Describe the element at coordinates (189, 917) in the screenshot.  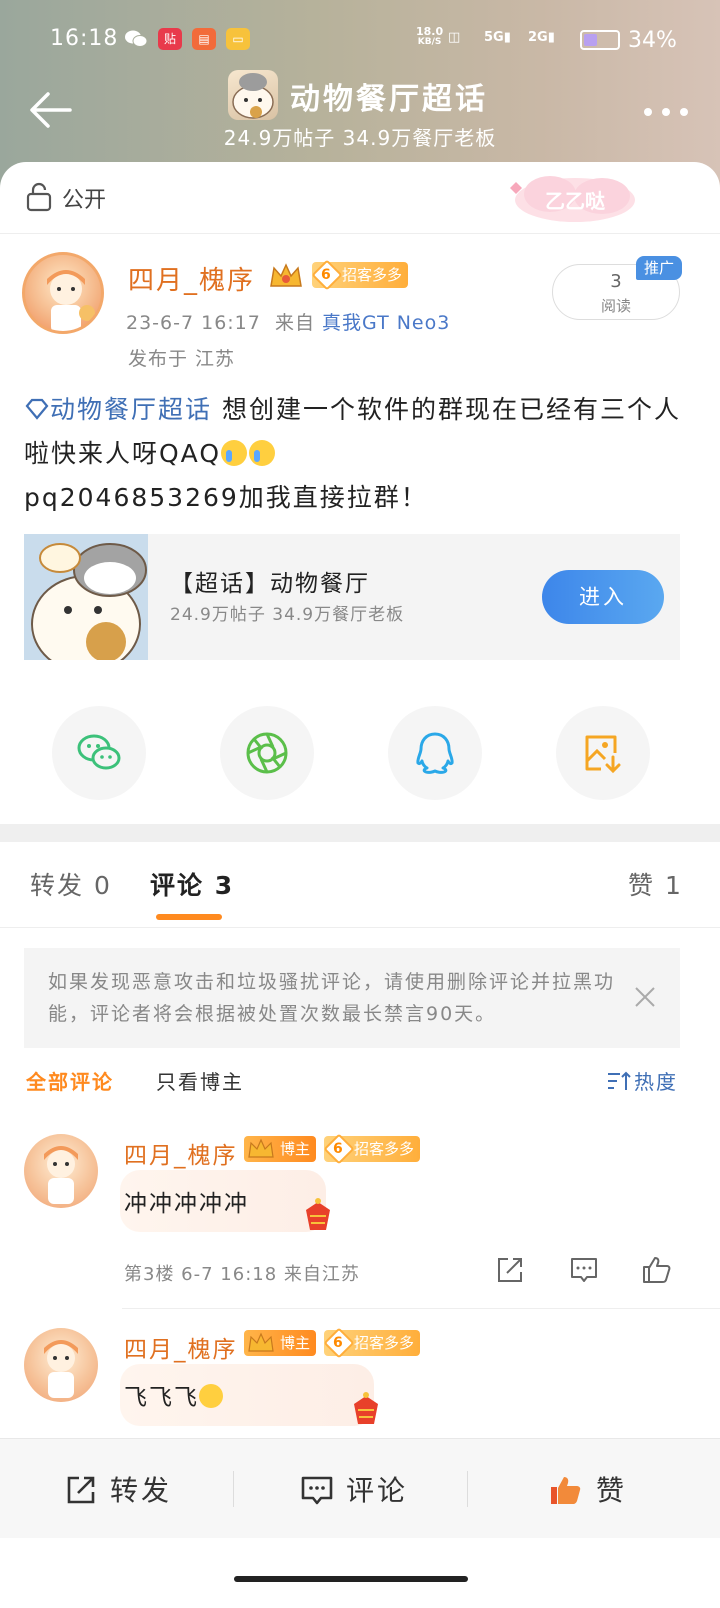
I see `active-tab-indicator` at that location.